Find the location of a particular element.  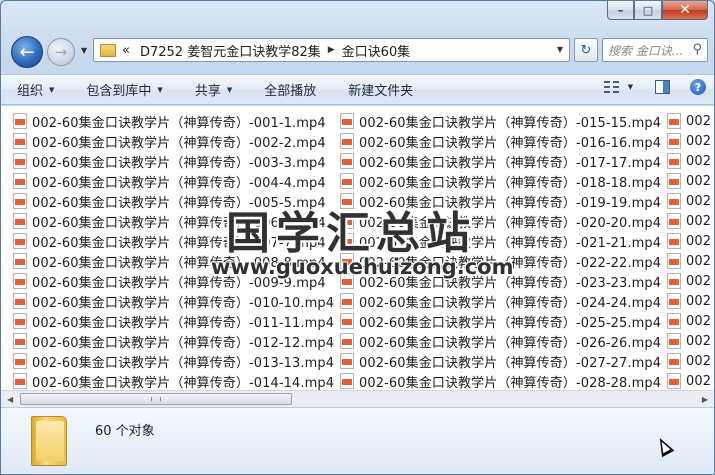

file-item: 002-60集金口诀教学片（神算传奇）-017-17.mp4 is located at coordinates (500, 161).